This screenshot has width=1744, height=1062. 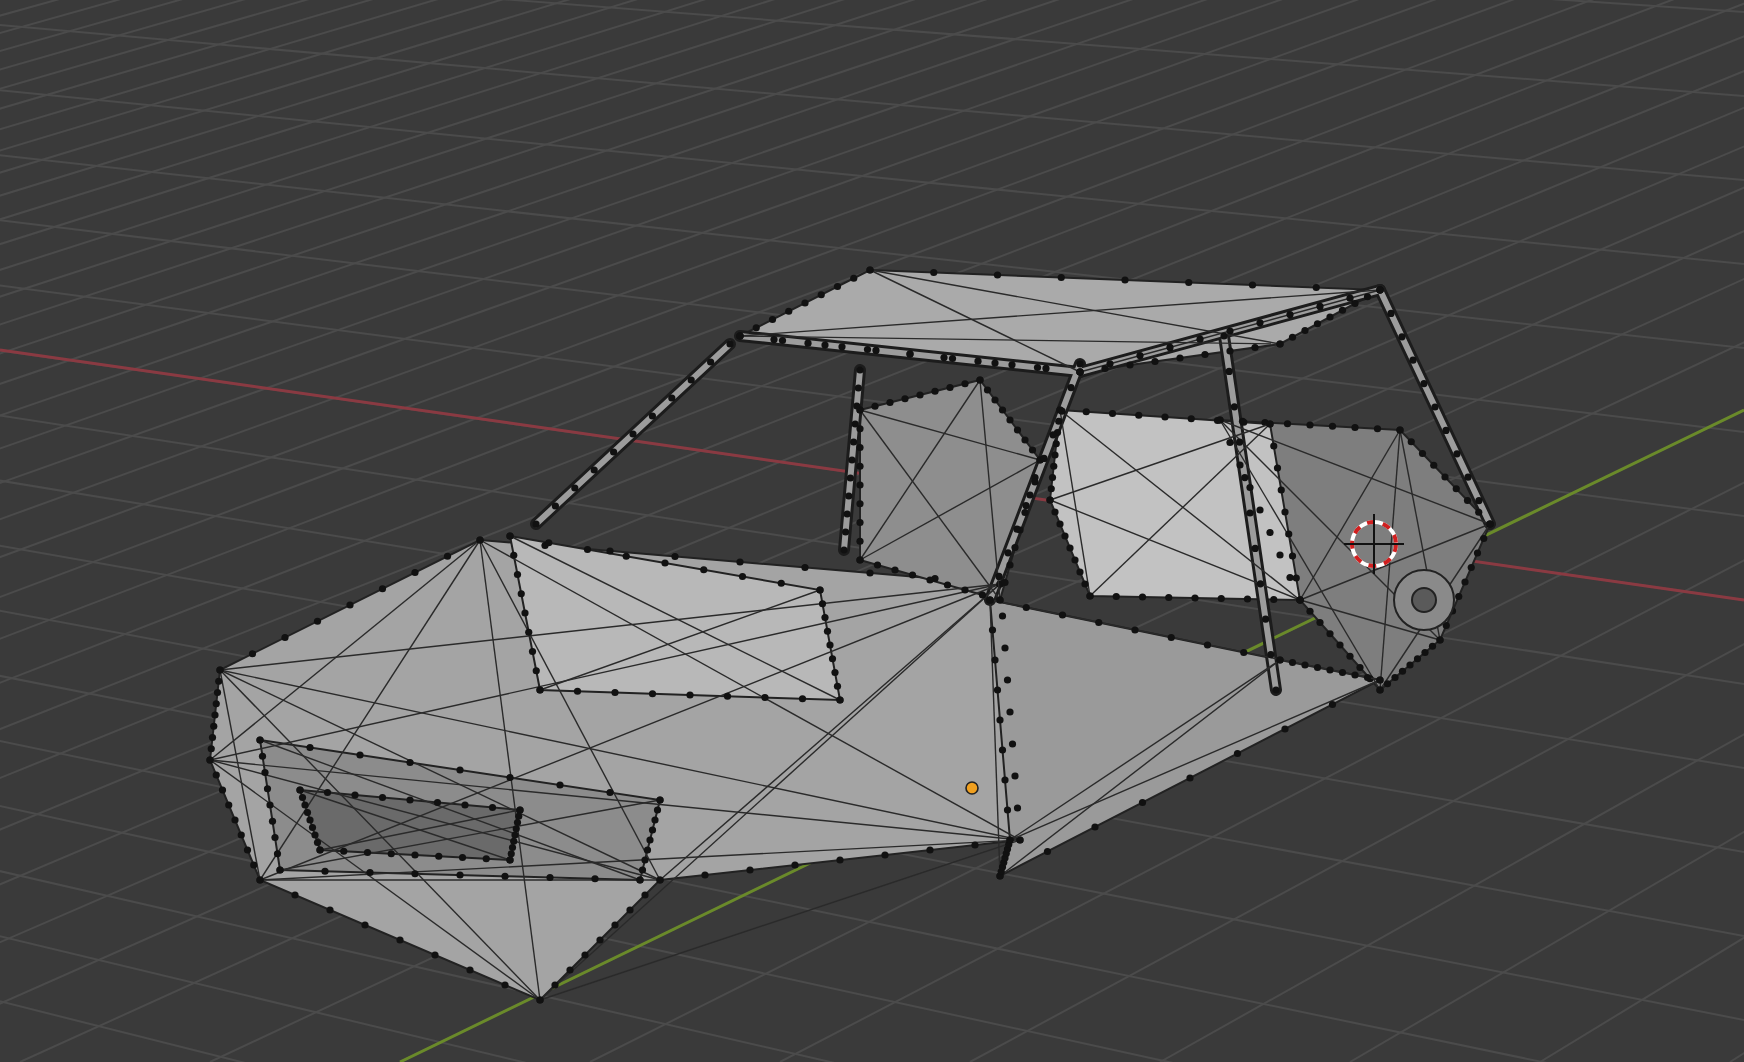 What do you see at coordinates (972, 788) in the screenshot?
I see `origin-point-icon` at bounding box center [972, 788].